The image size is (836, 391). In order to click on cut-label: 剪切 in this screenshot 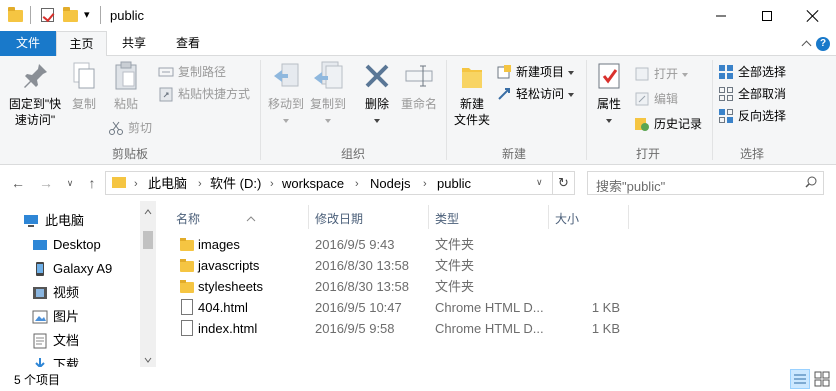, I will do `click(140, 128)`.